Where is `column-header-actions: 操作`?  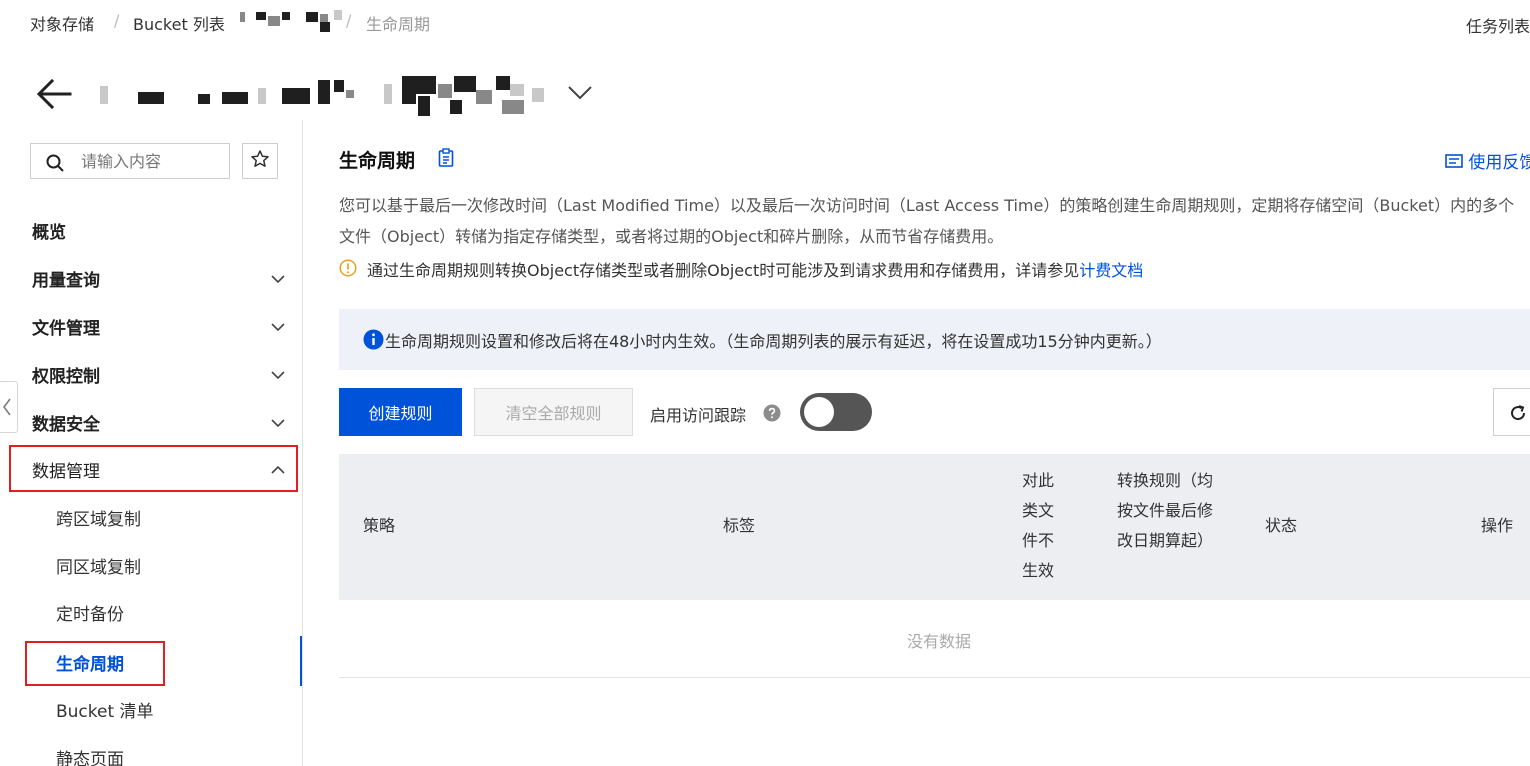 column-header-actions: 操作 is located at coordinates (1497, 525).